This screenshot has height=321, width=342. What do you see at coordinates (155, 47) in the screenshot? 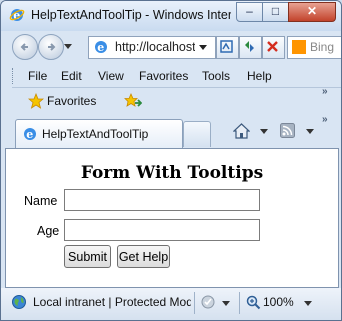
I see `address-url: http://localhost/` at bounding box center [155, 47].